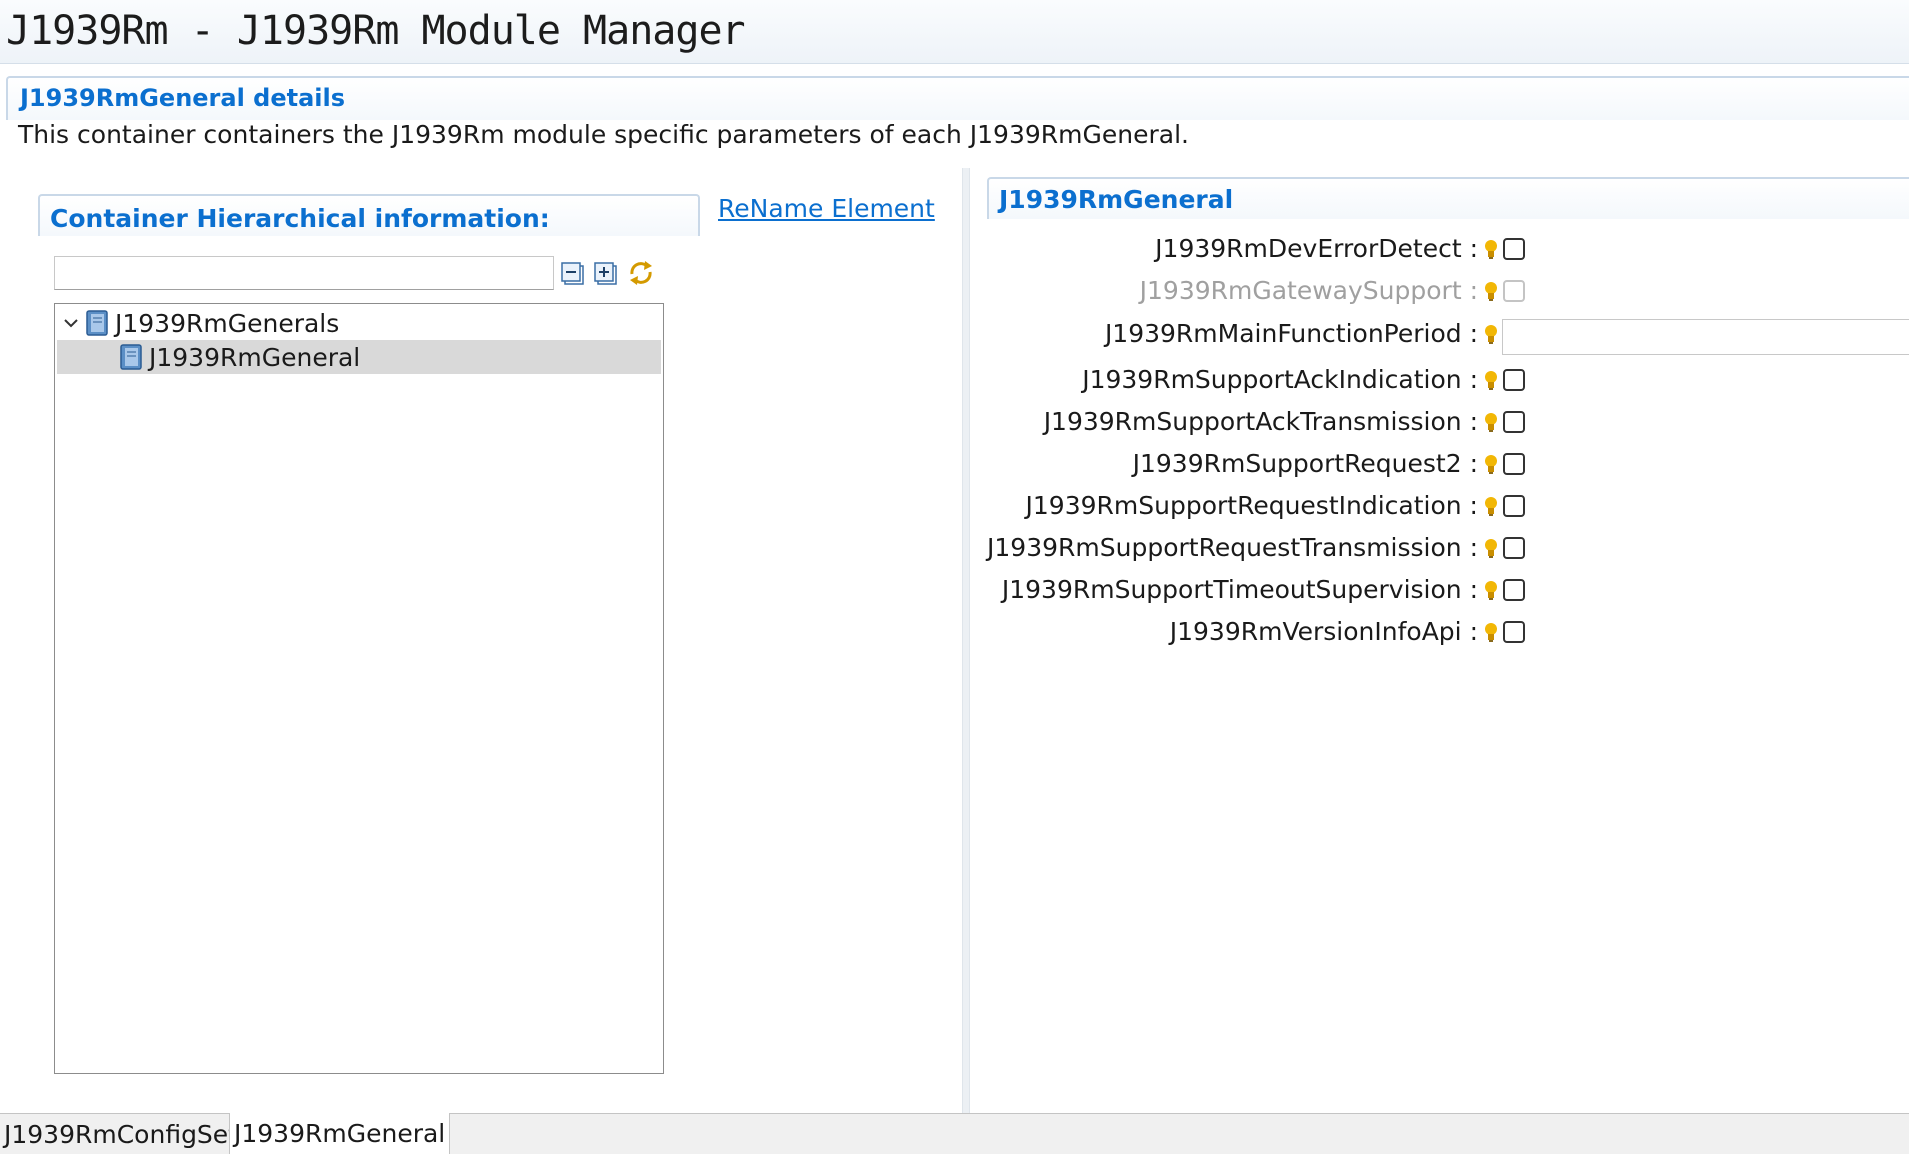 Image resolution: width=1909 pixels, height=1154 pixels. Describe the element at coordinates (1305, 463) in the screenshot. I see `param-label-support-request2: J1939RmSupportRequest2 :` at that location.